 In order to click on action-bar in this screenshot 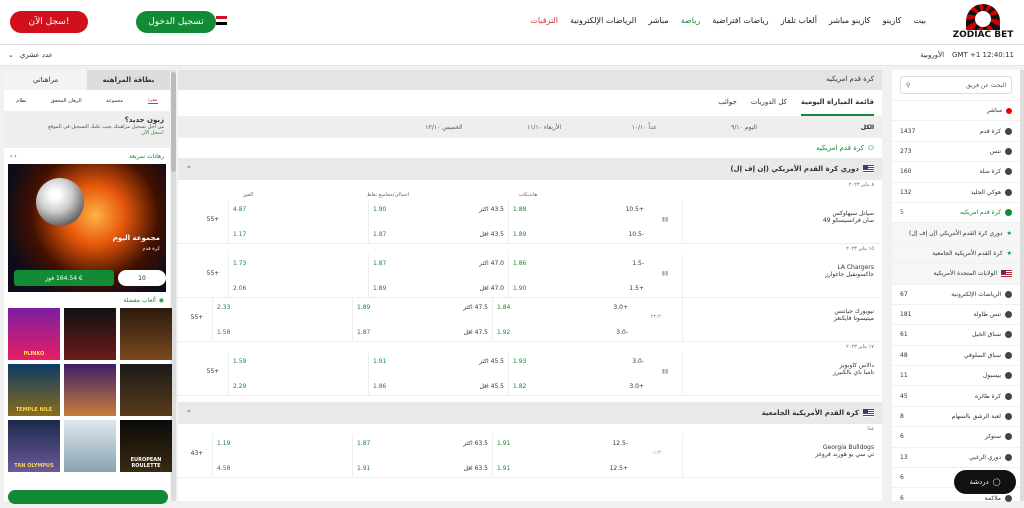, I will do `click(88, 497)`.